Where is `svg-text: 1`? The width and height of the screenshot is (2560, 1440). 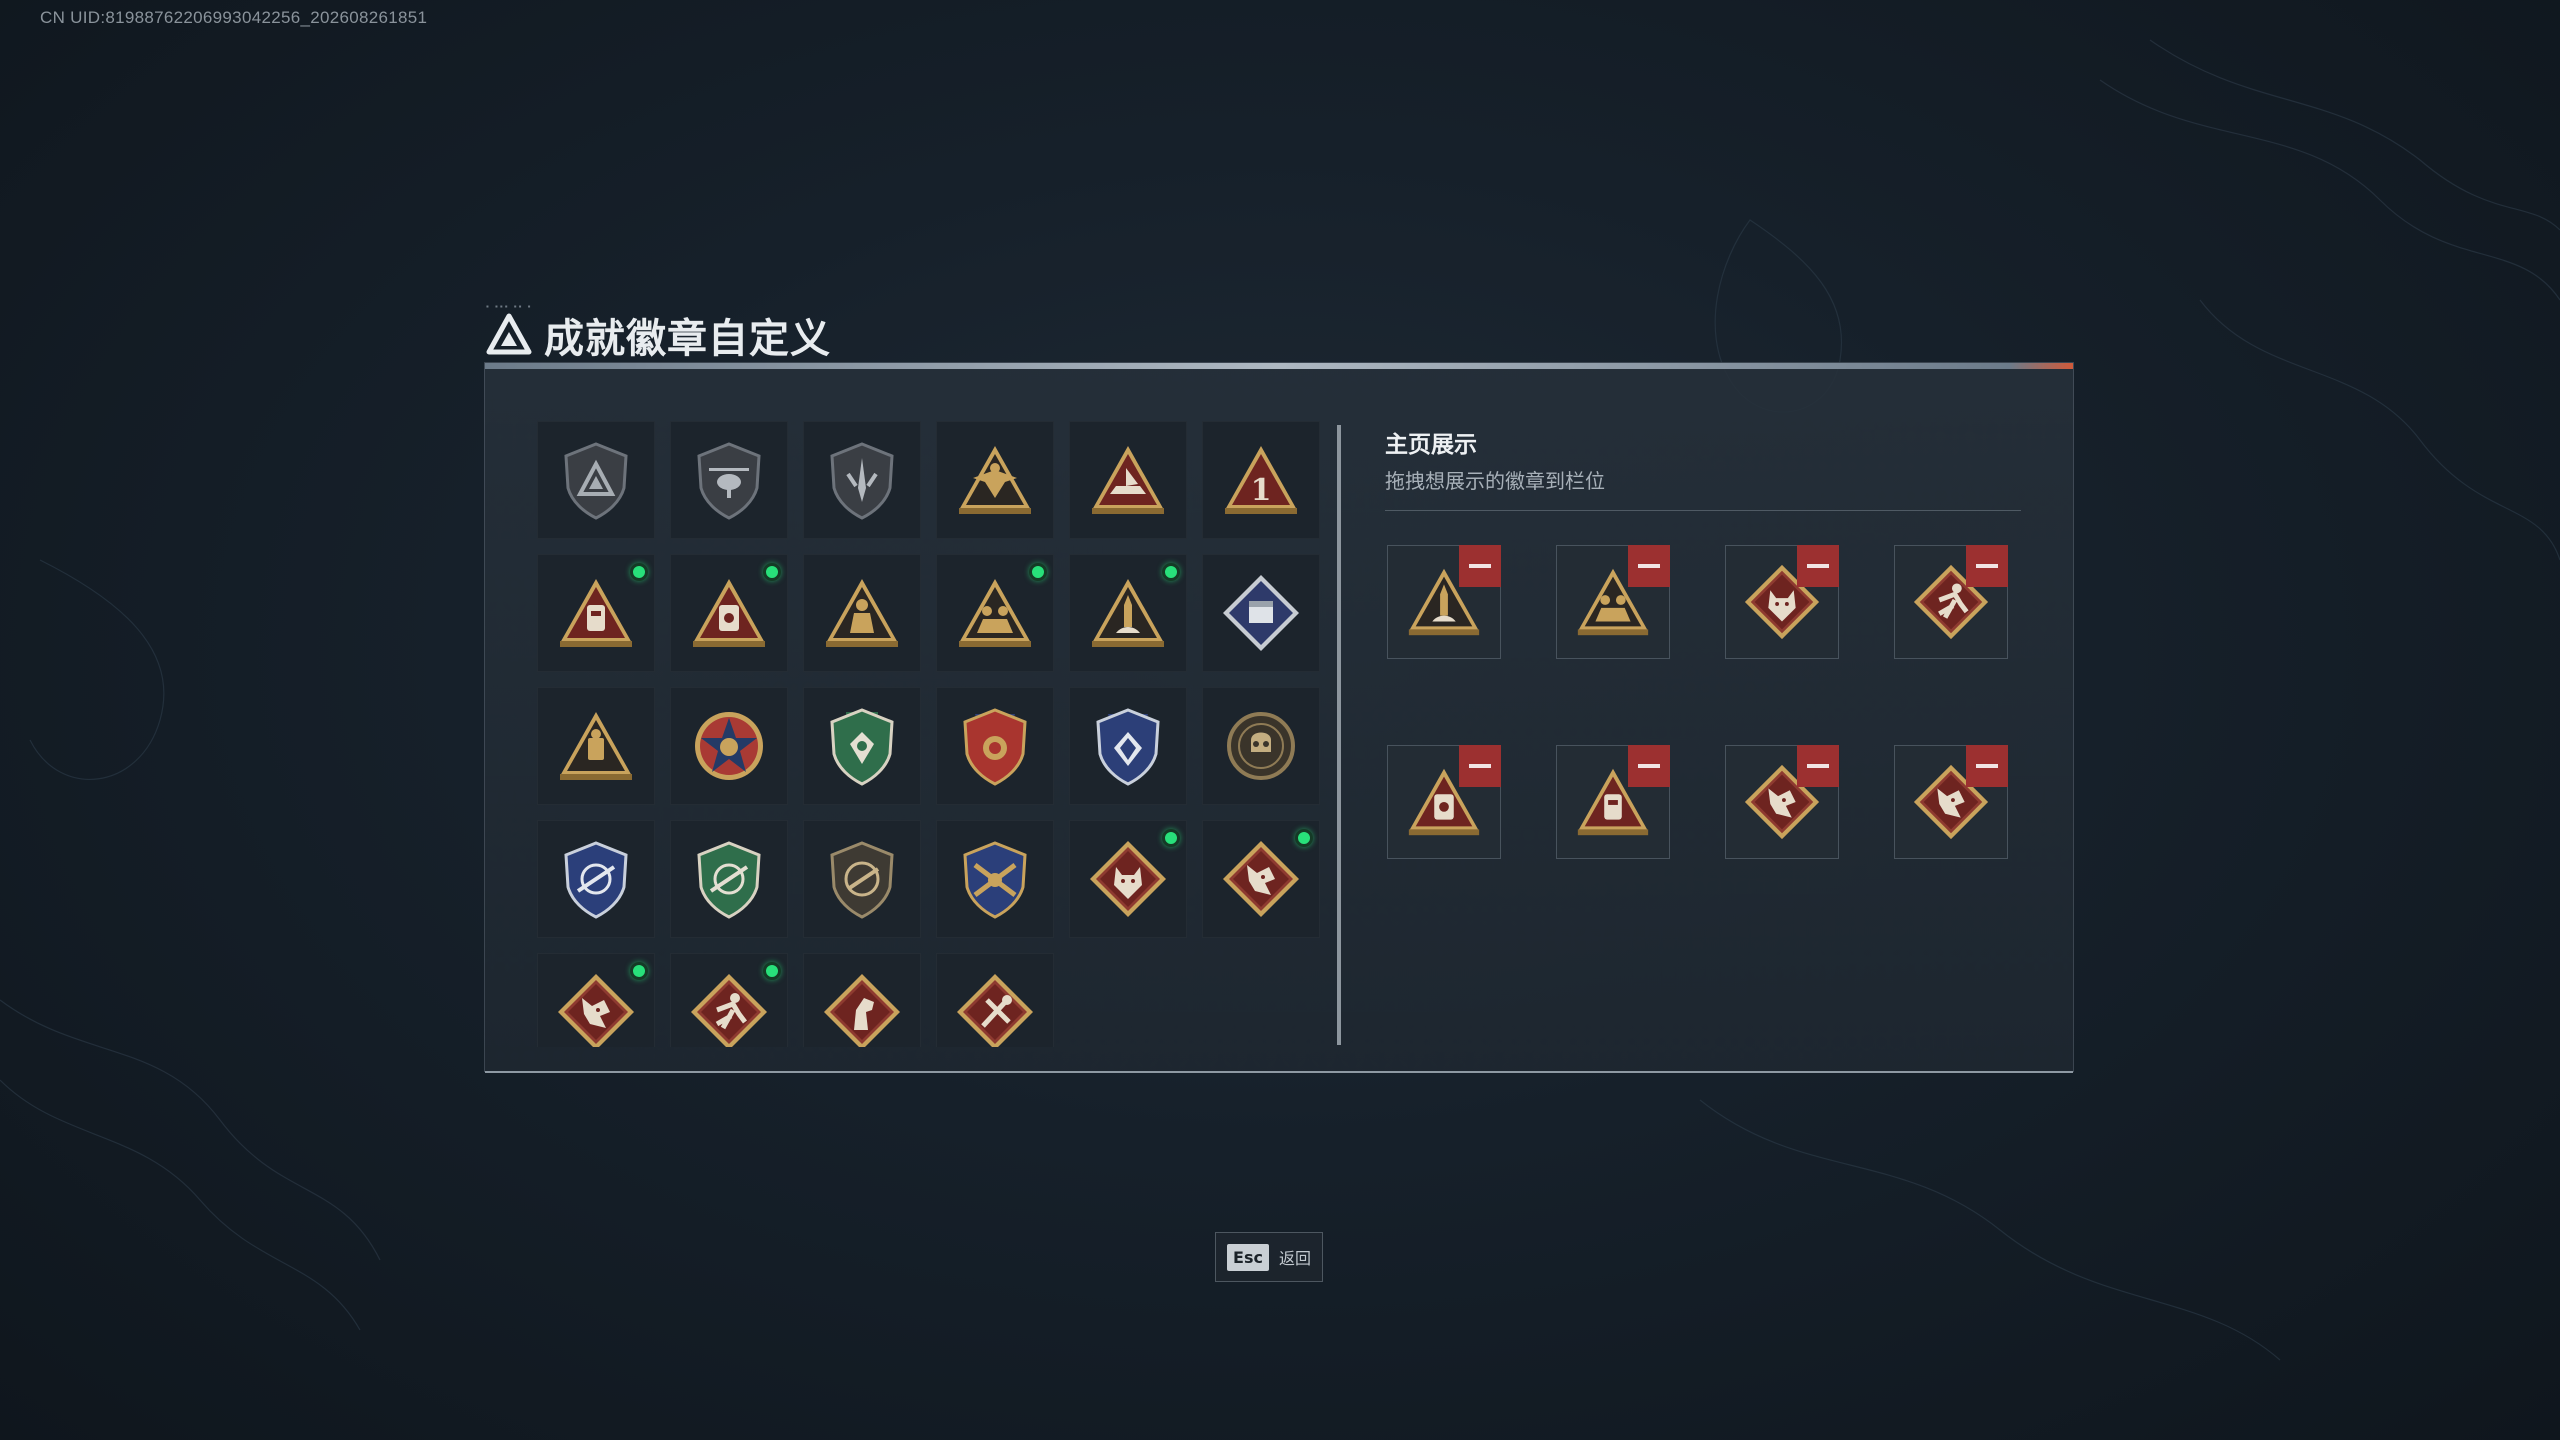 svg-text: 1 is located at coordinates (1261, 490).